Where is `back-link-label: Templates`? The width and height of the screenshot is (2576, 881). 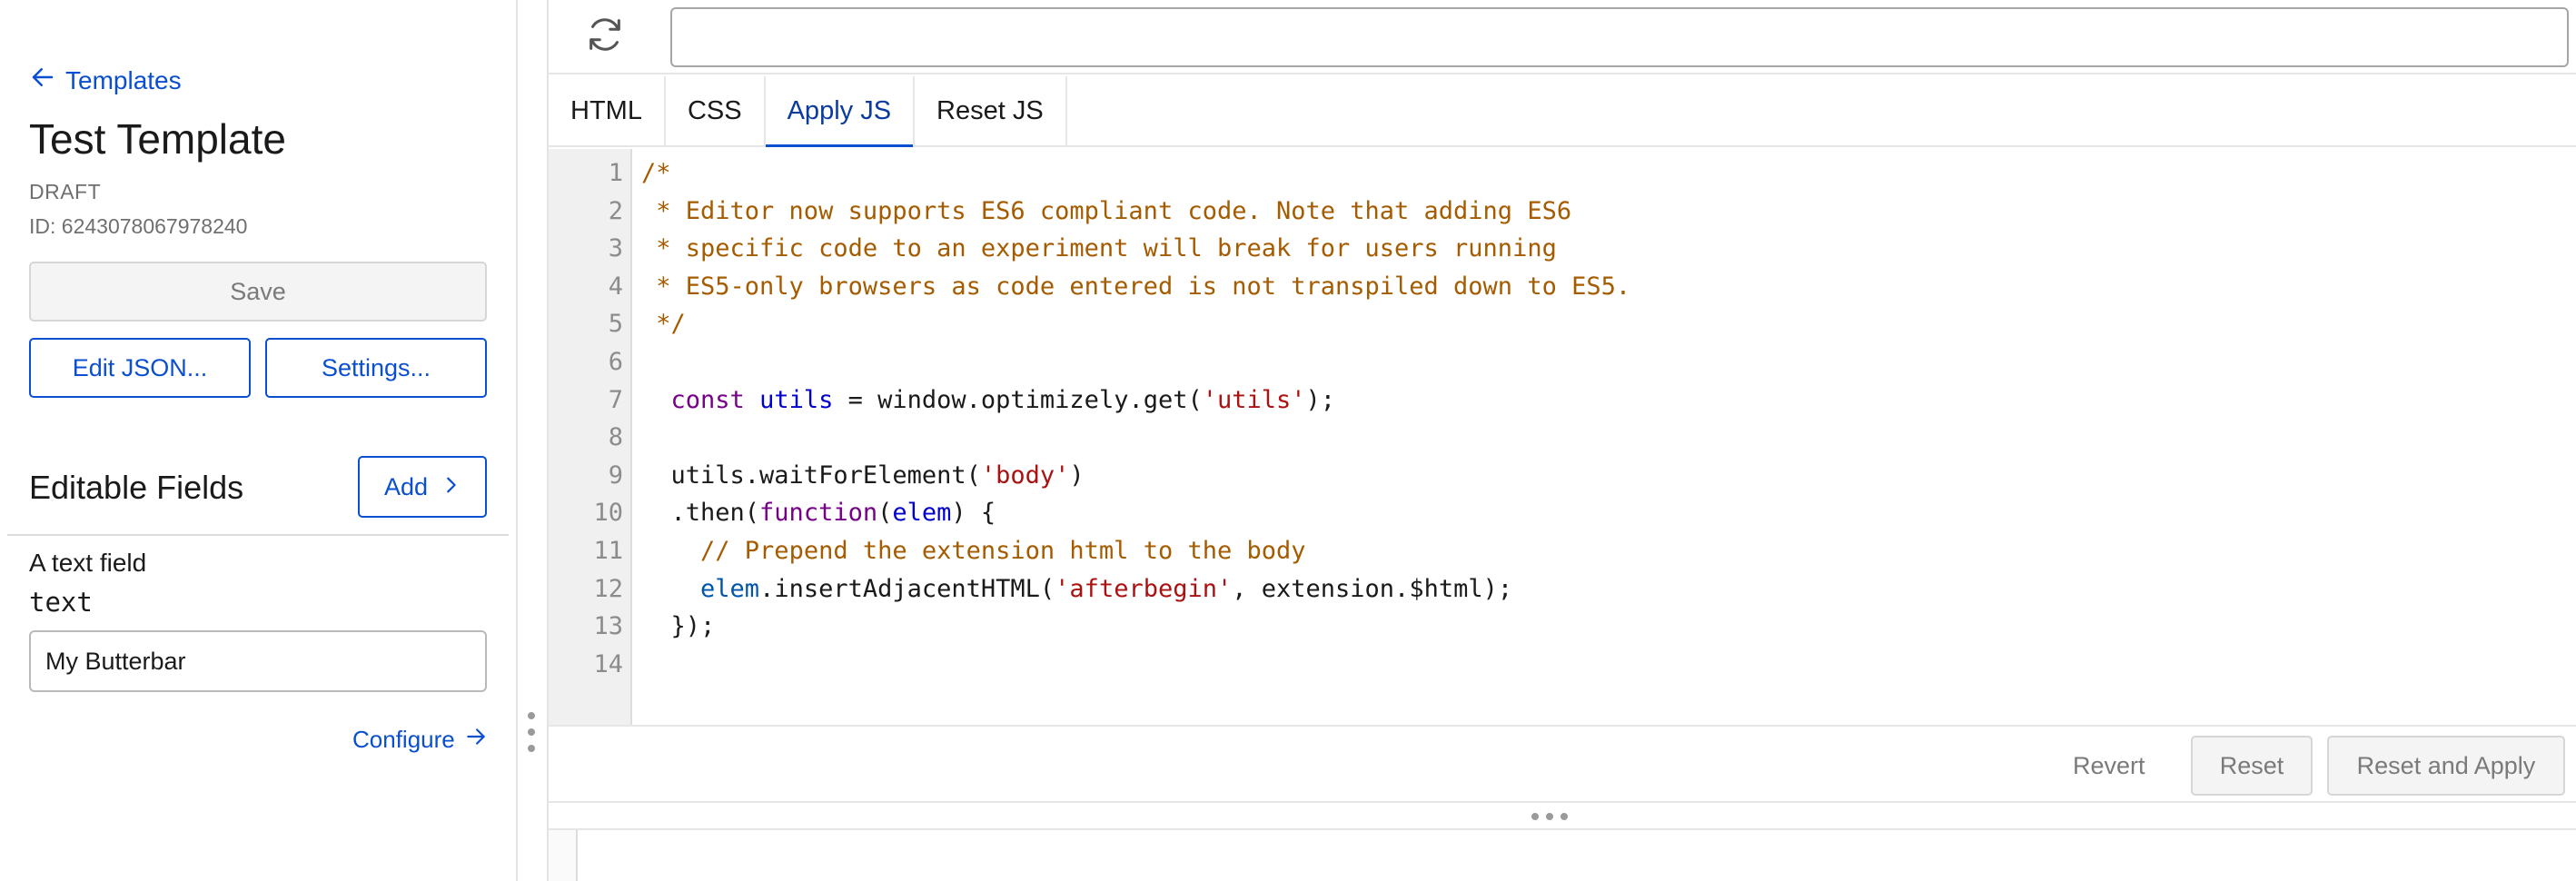
back-link-label: Templates is located at coordinates (123, 79).